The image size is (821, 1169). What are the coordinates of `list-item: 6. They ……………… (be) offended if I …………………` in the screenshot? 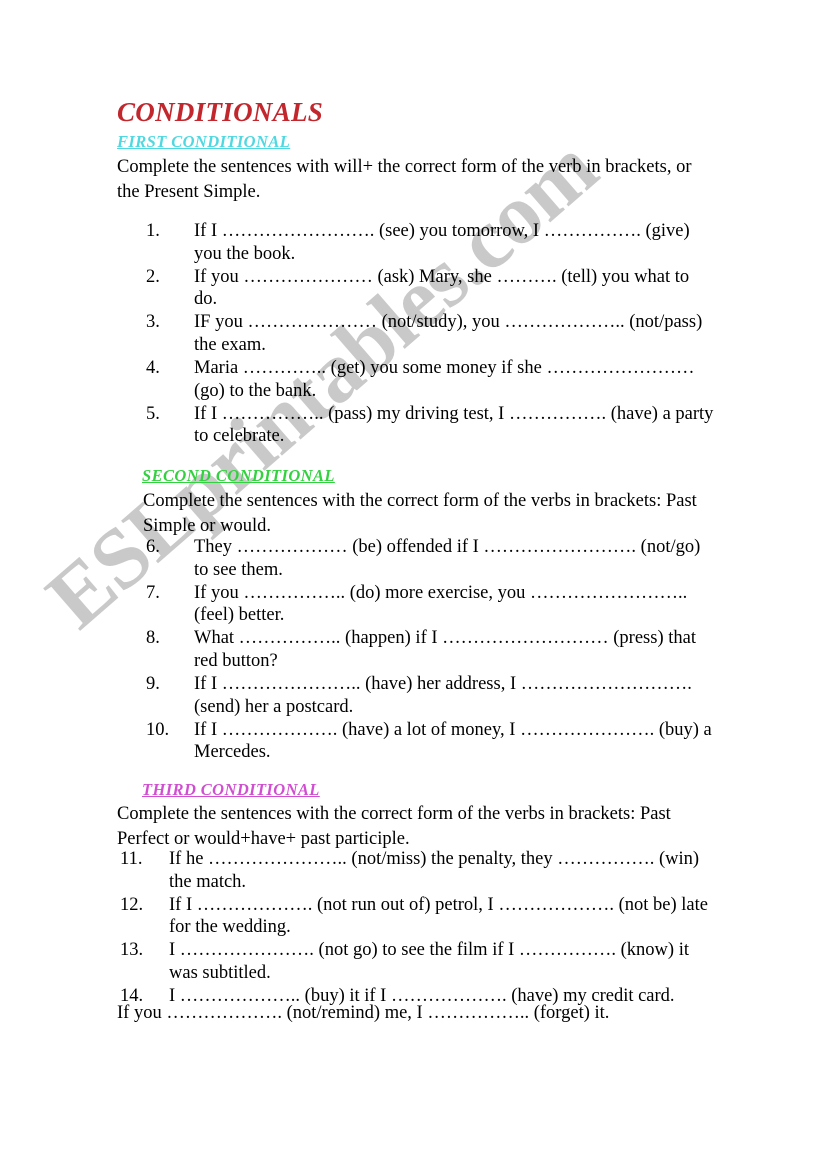 It's located at (431, 558).